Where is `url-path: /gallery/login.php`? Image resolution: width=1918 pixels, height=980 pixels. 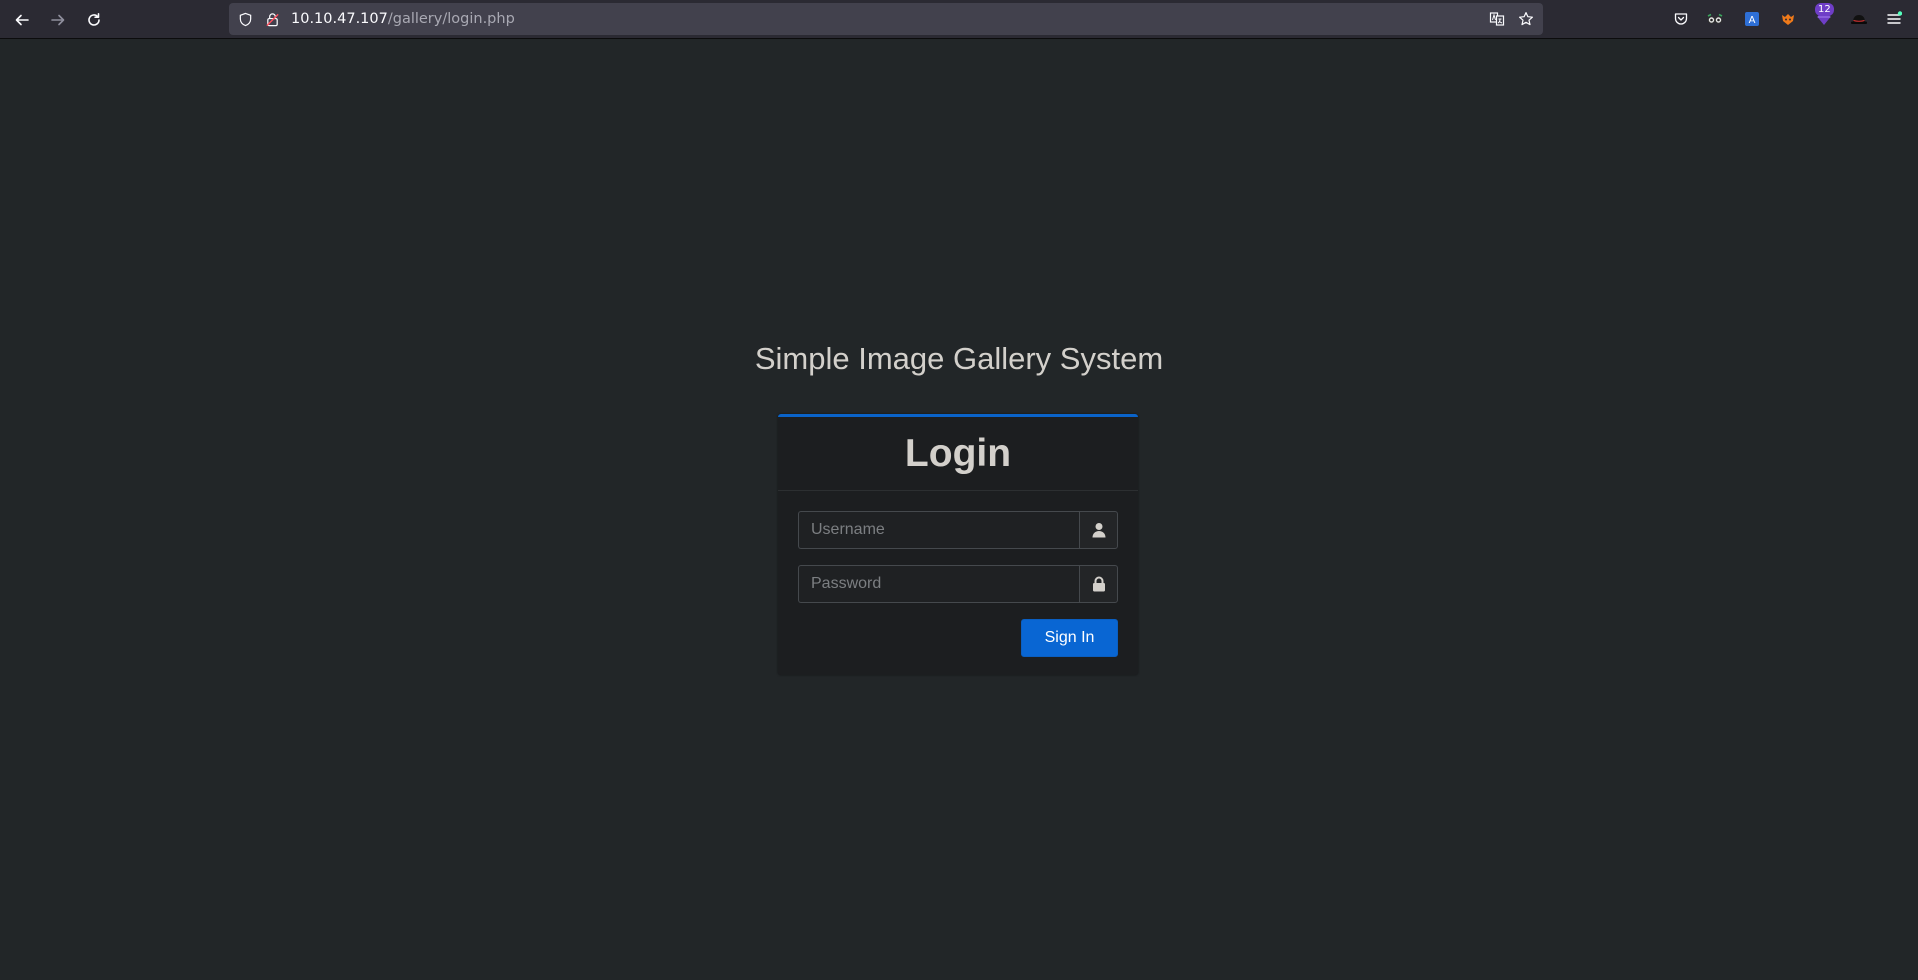 url-path: /gallery/login.php is located at coordinates (451, 19).